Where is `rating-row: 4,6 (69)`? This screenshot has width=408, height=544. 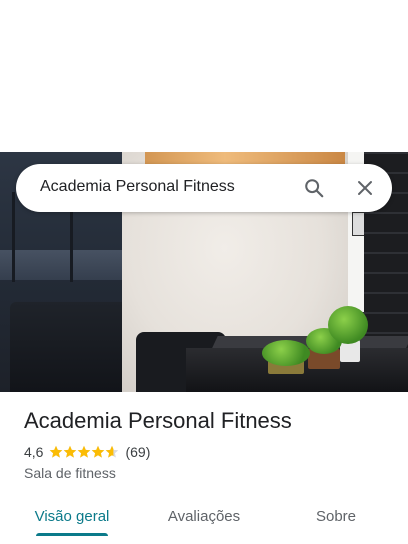
rating-row: 4,6 (69) is located at coordinates (87, 452).